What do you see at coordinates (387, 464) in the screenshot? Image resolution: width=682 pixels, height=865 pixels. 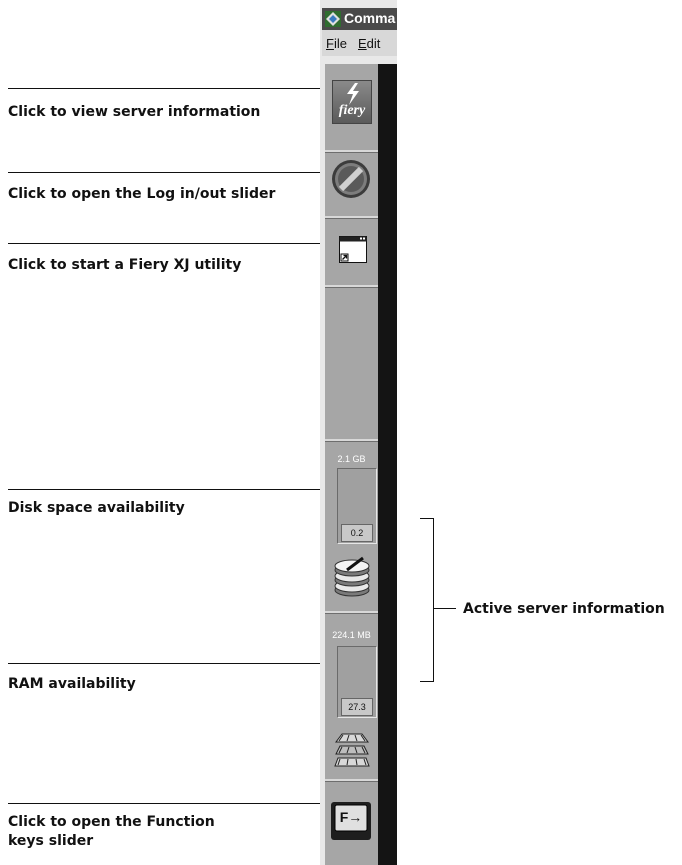 I see `job-area-background` at bounding box center [387, 464].